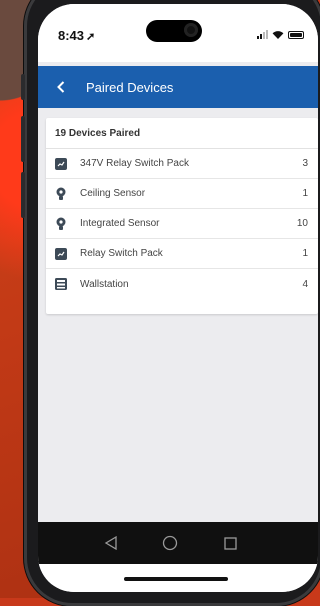 This screenshot has height=606, width=320. Describe the element at coordinates (262, 34) in the screenshot. I see `signal-icon` at that location.